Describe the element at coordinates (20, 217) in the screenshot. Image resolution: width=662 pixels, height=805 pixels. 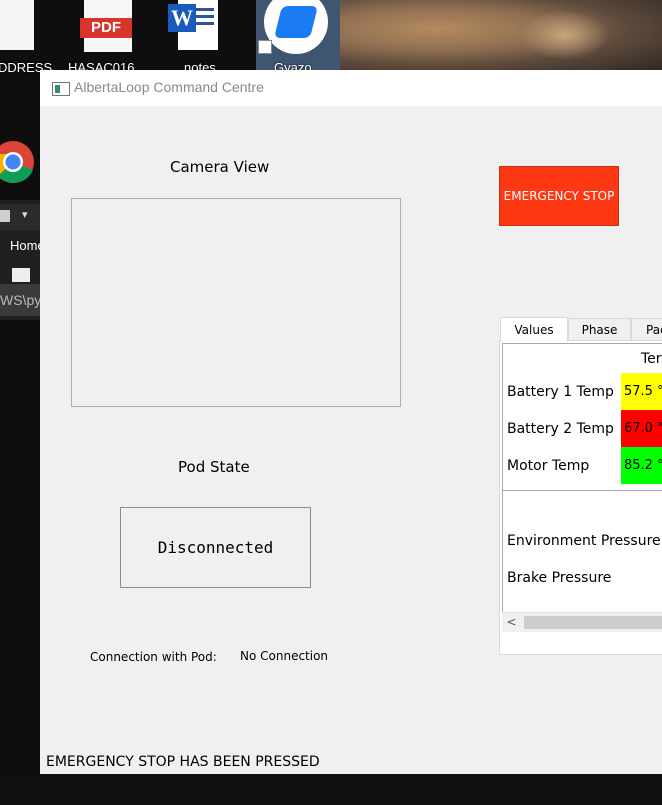
I see `background-window-toolbar: ▾` at that location.